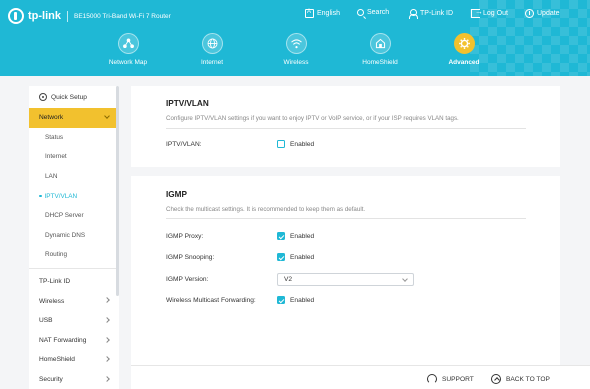 This screenshot has height=389, width=590. I want to click on sidebar-item-security: Security, so click(74, 379).